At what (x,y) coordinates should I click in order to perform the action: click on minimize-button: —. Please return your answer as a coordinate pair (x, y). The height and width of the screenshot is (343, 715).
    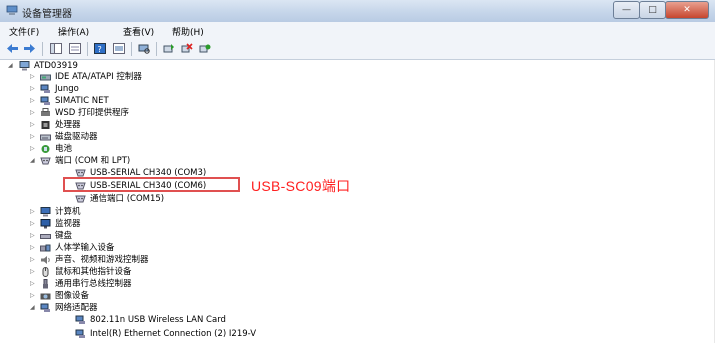
    Looking at the image, I should click on (626, 10).